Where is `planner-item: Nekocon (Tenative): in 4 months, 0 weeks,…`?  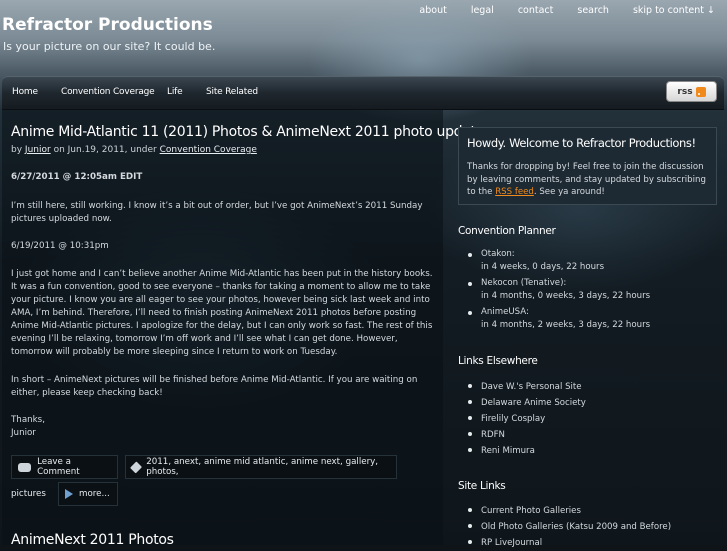 planner-item: Nekocon (Tenative): in 4 months, 0 weeks,… is located at coordinates (593, 290).